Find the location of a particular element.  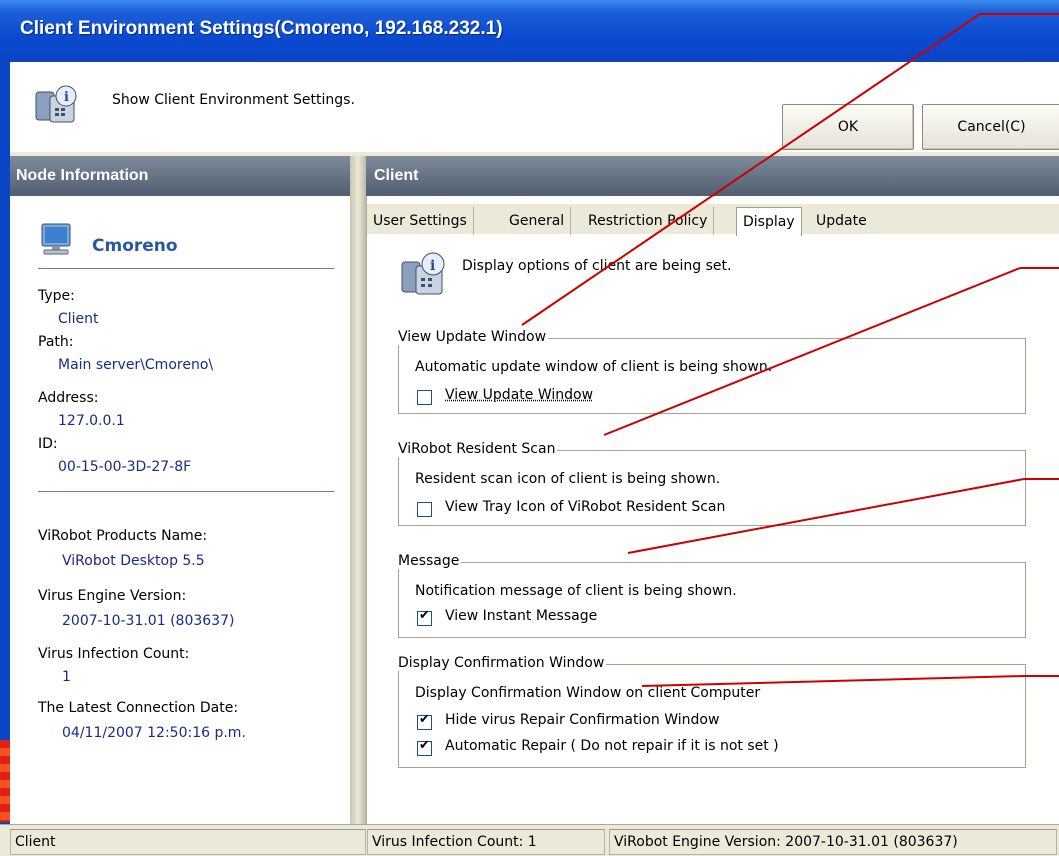

engine-version-label: Virus Engine Version: is located at coordinates (112, 596).